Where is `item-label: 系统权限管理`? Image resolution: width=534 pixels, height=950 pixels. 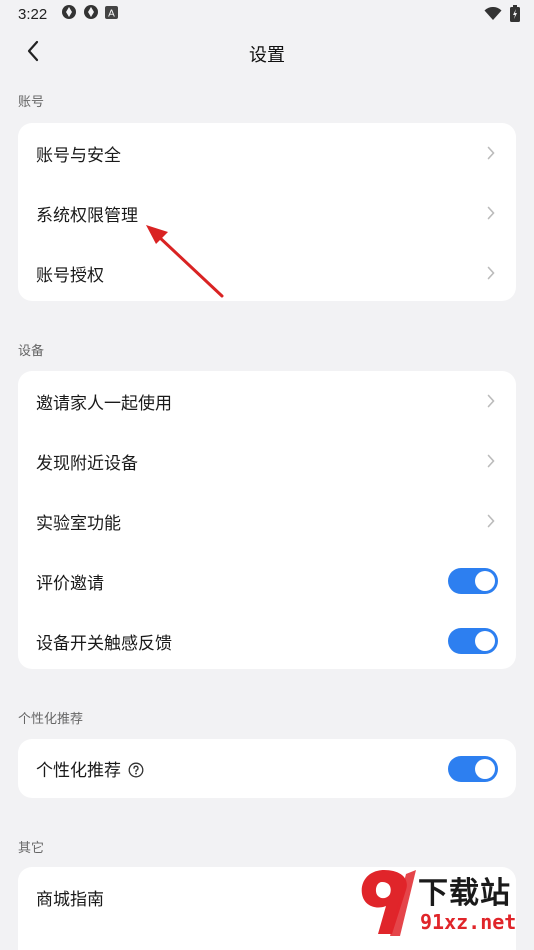 item-label: 系统权限管理 is located at coordinates (87, 215).